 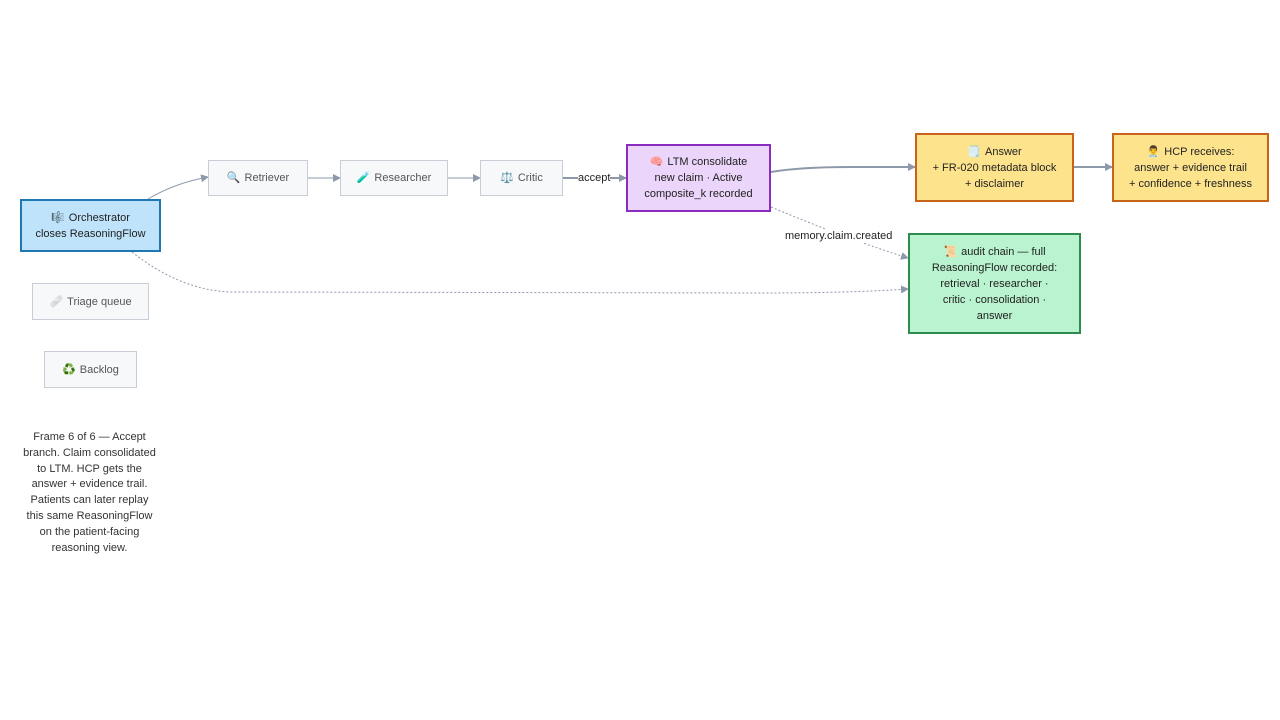 I want to click on hcp-line-3: + confidence + freshness, so click(x=1190, y=183).